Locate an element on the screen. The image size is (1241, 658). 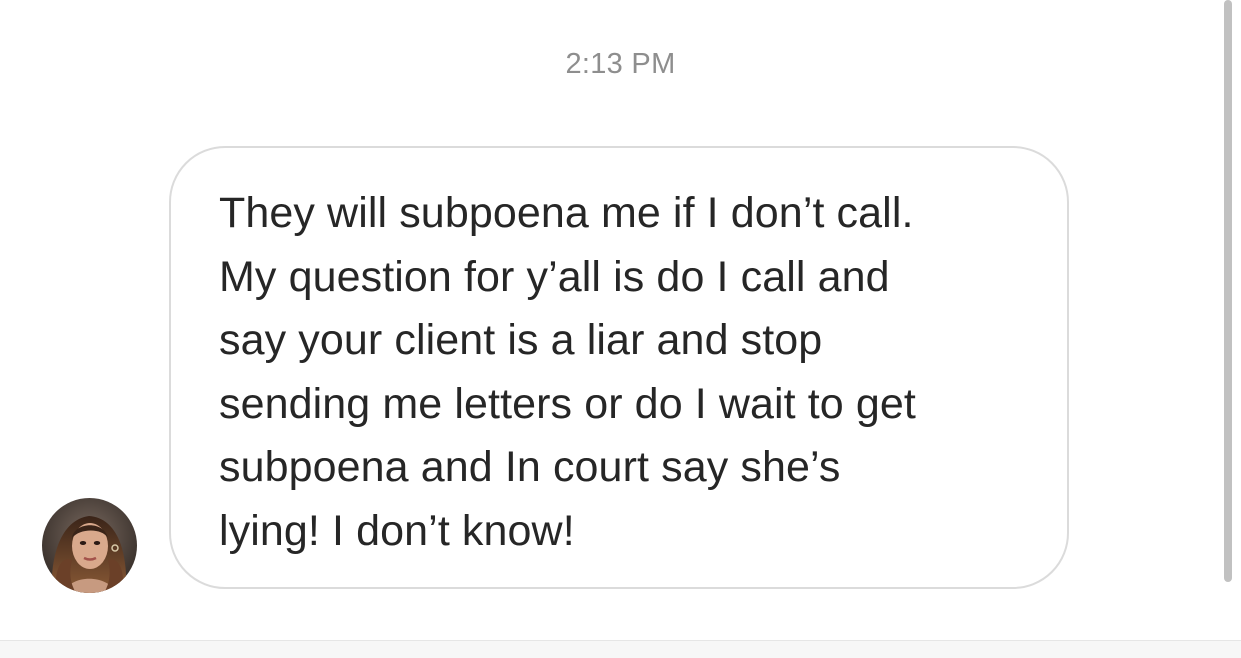
message-timestamp: 2:13 PM is located at coordinates (620, 64).